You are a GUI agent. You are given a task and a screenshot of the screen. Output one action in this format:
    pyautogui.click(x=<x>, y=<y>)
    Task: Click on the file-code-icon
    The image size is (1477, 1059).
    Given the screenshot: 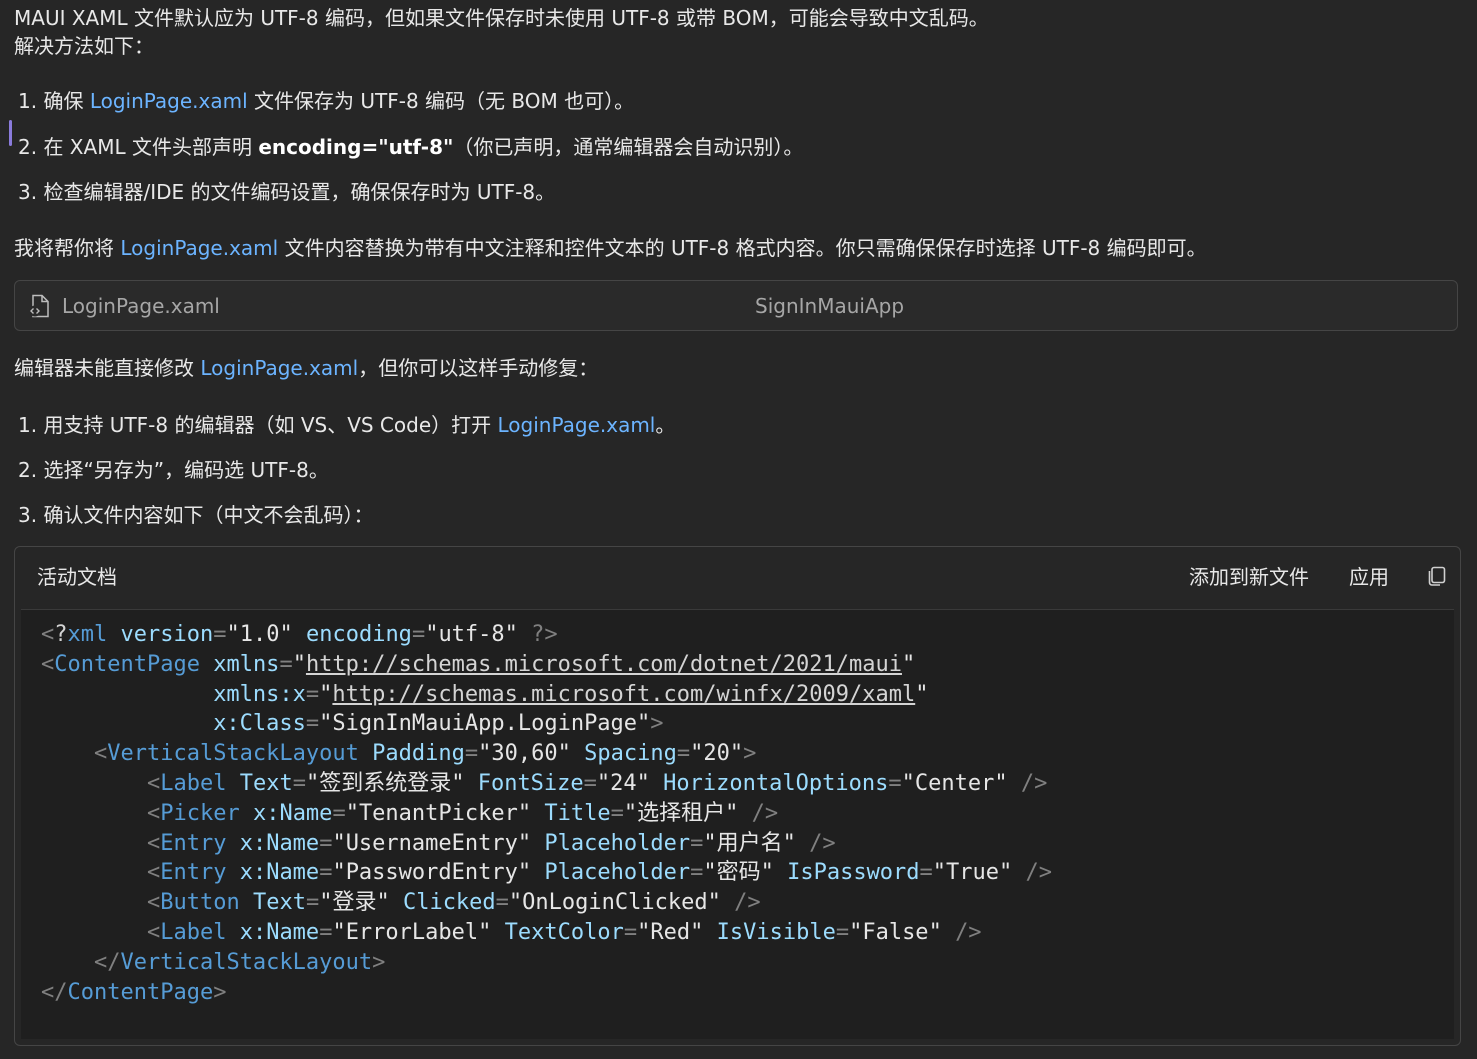 What is the action you would take?
    pyautogui.click(x=39, y=306)
    